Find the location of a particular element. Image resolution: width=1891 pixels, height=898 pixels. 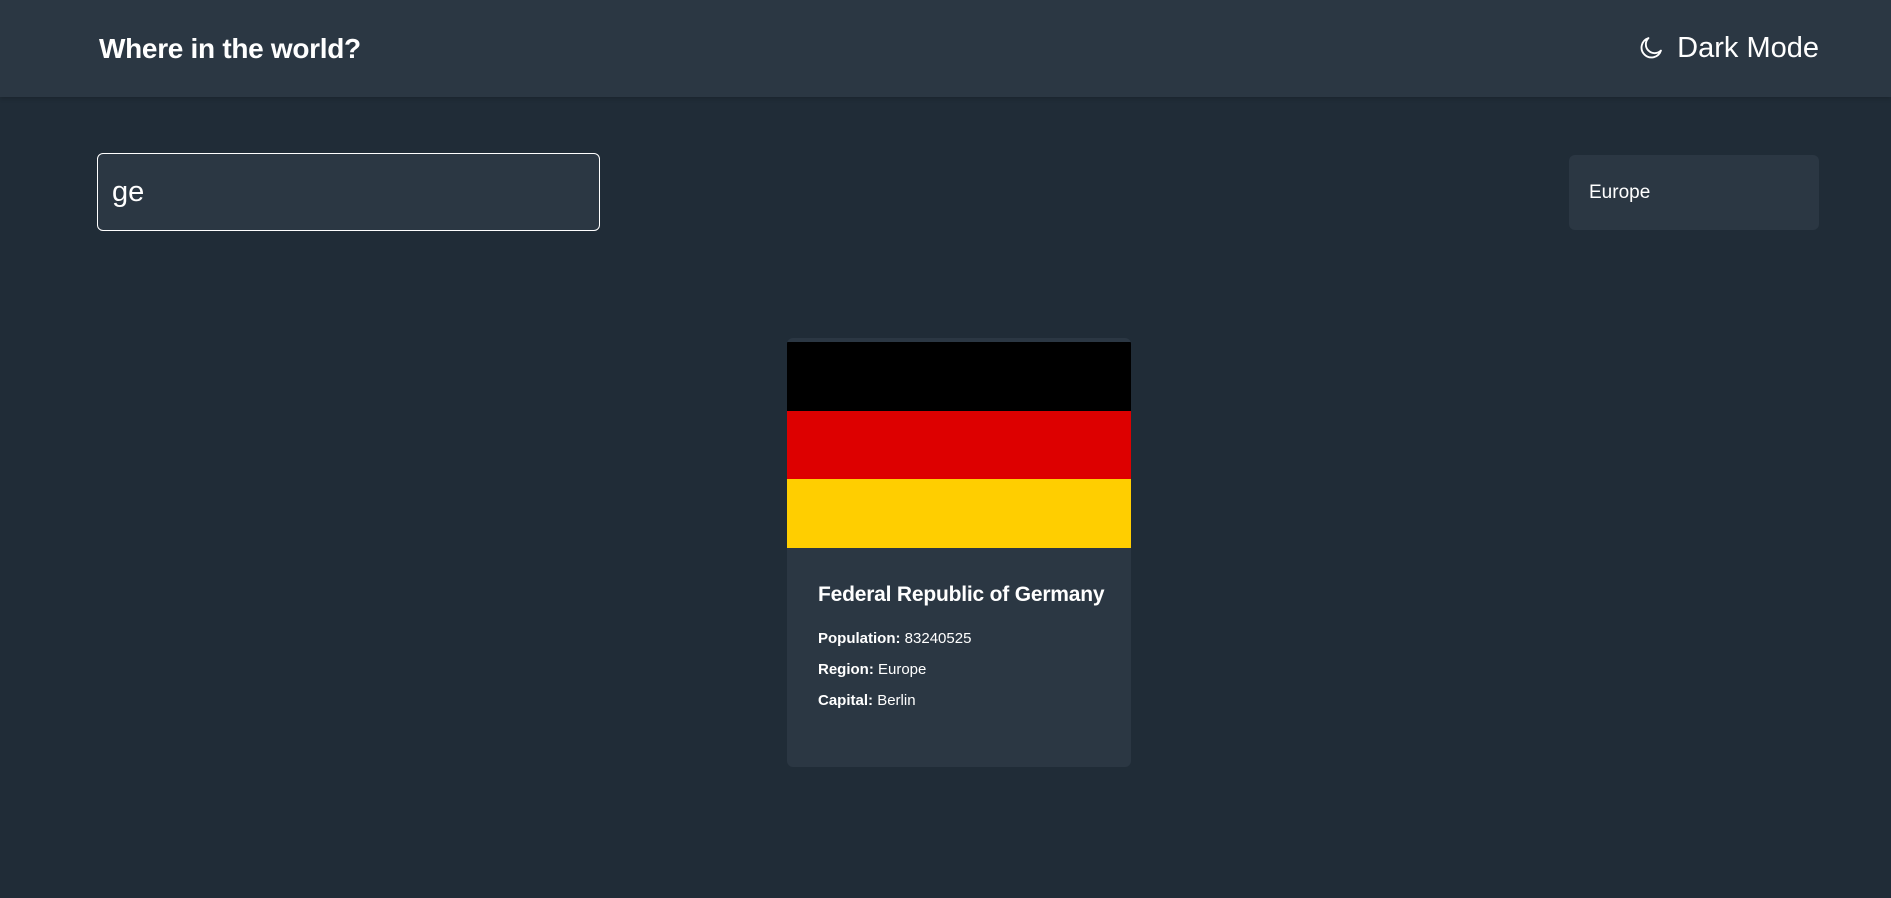

dark-mode-label: Dark Mode is located at coordinates (1748, 48).